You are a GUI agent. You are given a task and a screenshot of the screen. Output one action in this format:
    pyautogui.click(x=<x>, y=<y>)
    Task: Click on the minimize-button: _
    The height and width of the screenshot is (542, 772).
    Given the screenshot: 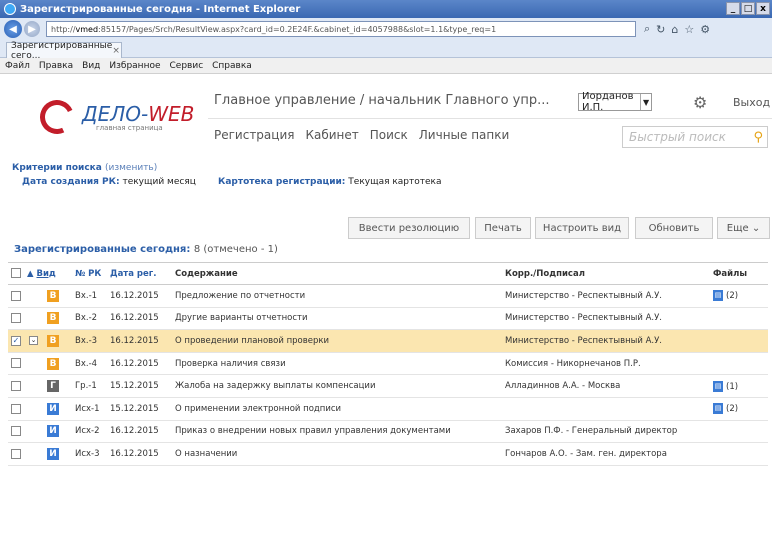 What is the action you would take?
    pyautogui.click(x=733, y=8)
    